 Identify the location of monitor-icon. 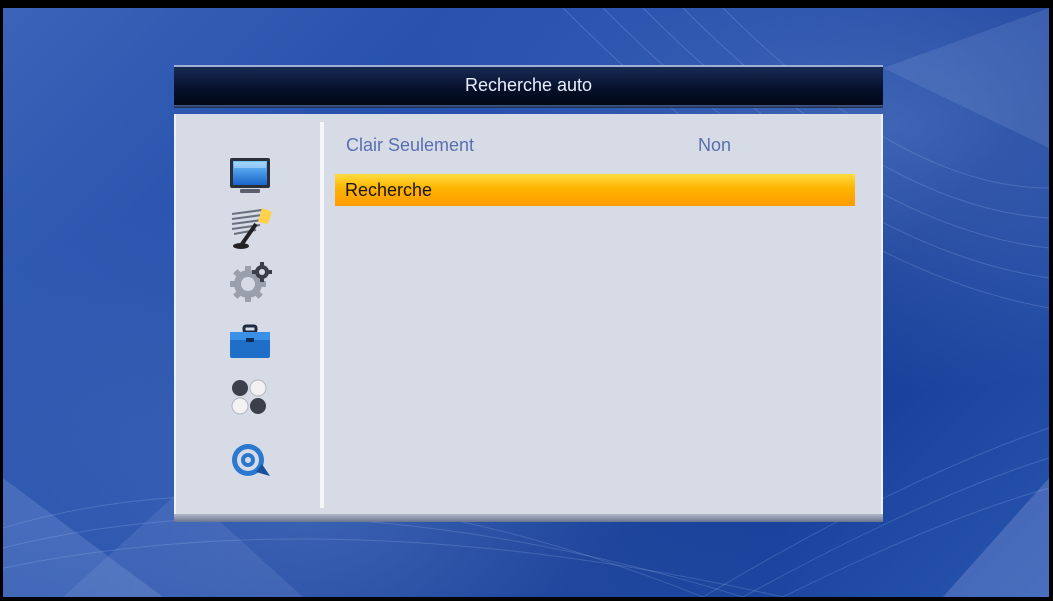
(250, 176).